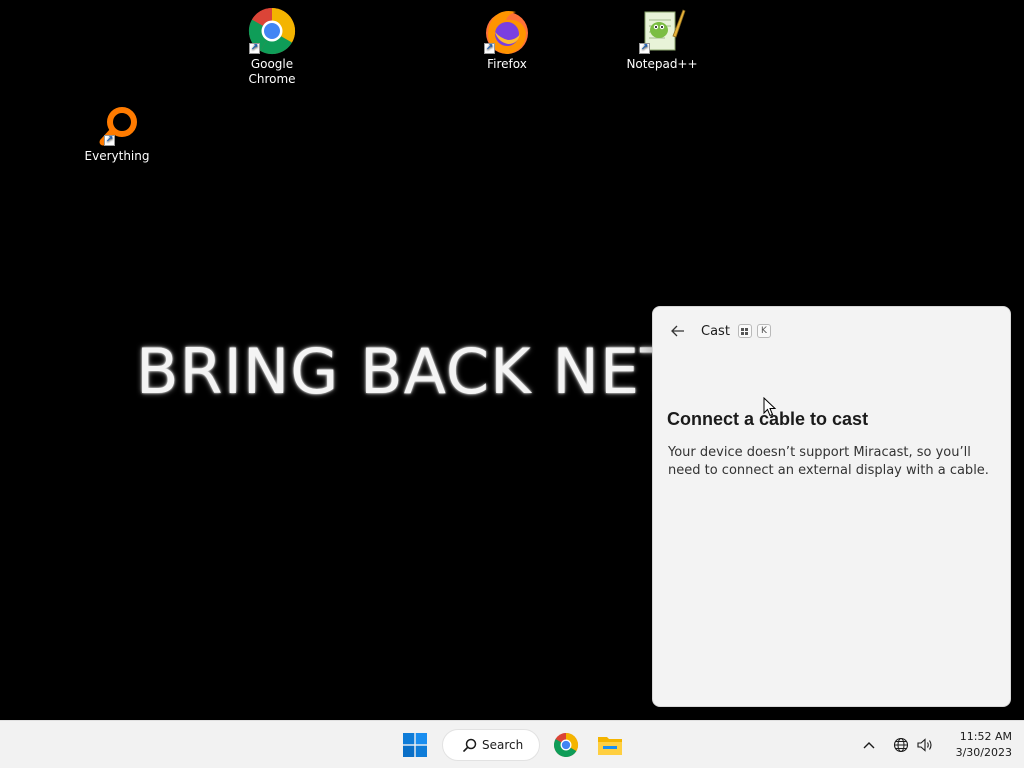 This screenshot has height=768, width=1024. Describe the element at coordinates (117, 156) in the screenshot. I see `desktop-icon-label: Everything` at that location.